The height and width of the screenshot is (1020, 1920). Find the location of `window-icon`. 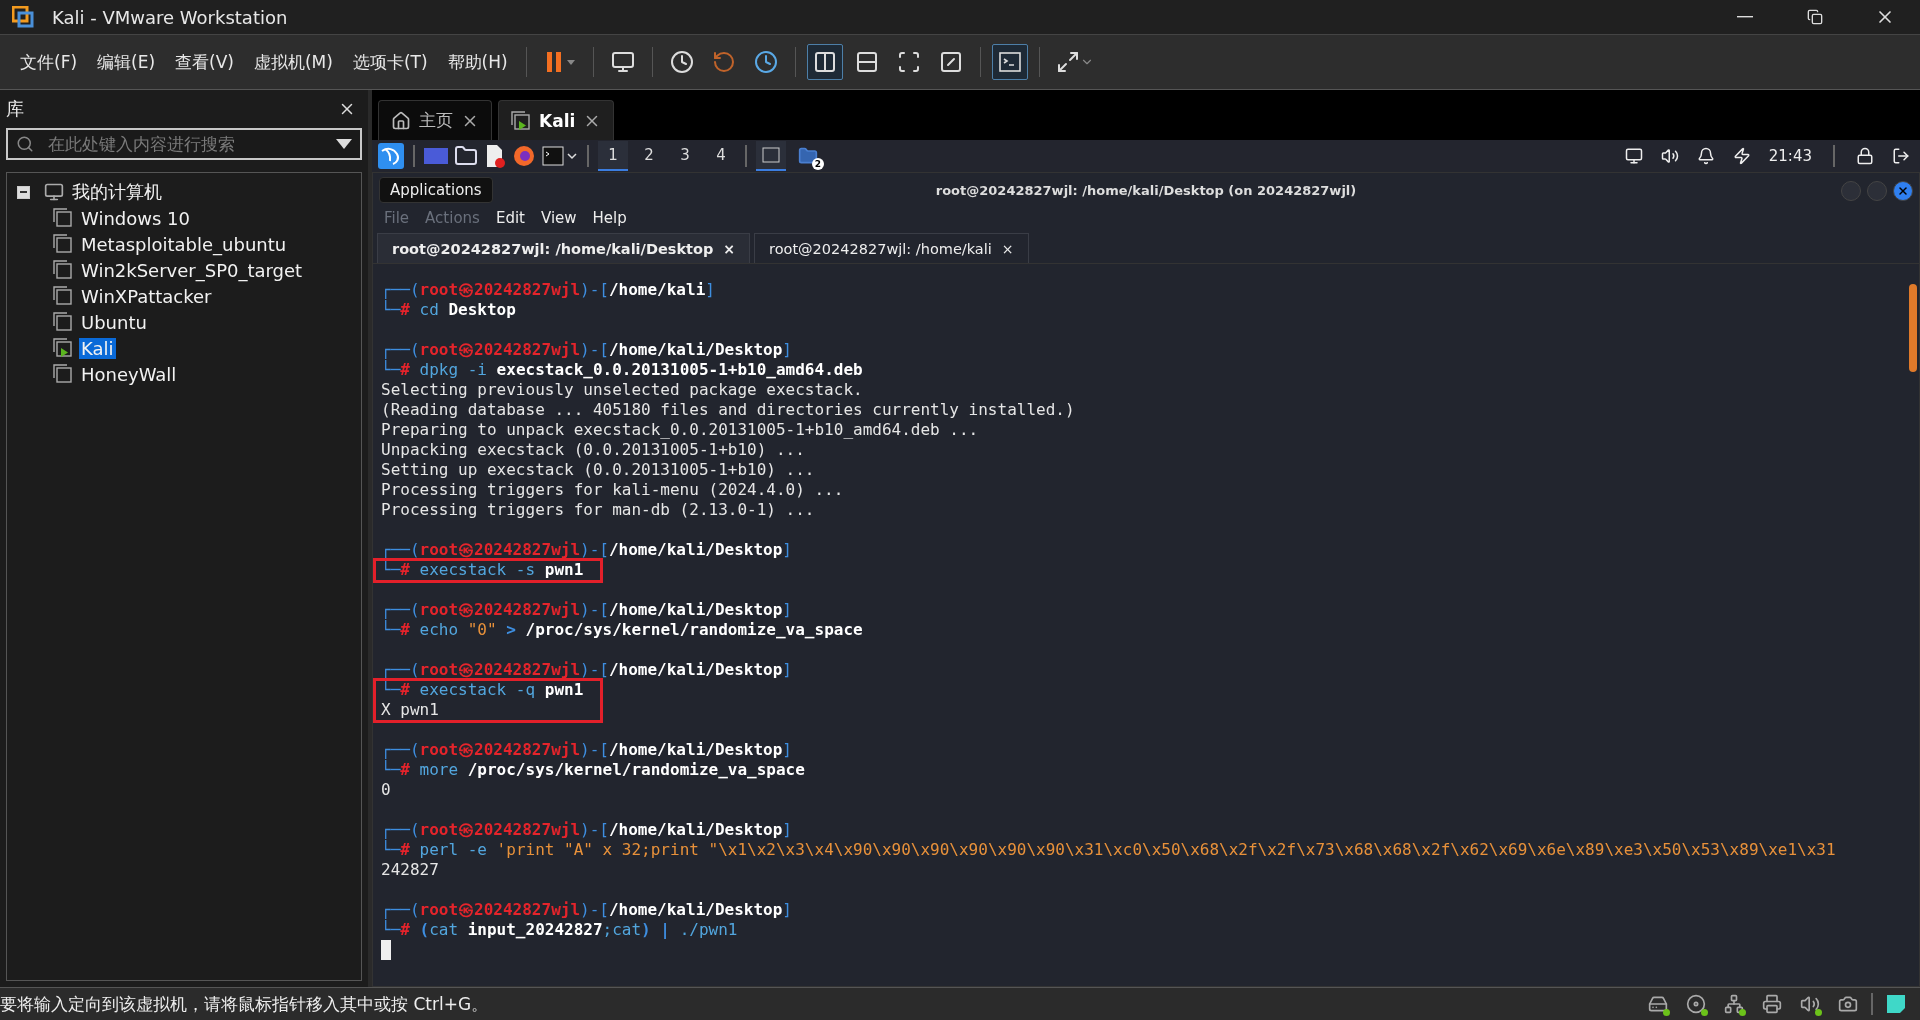

window-icon is located at coordinates (771, 155).